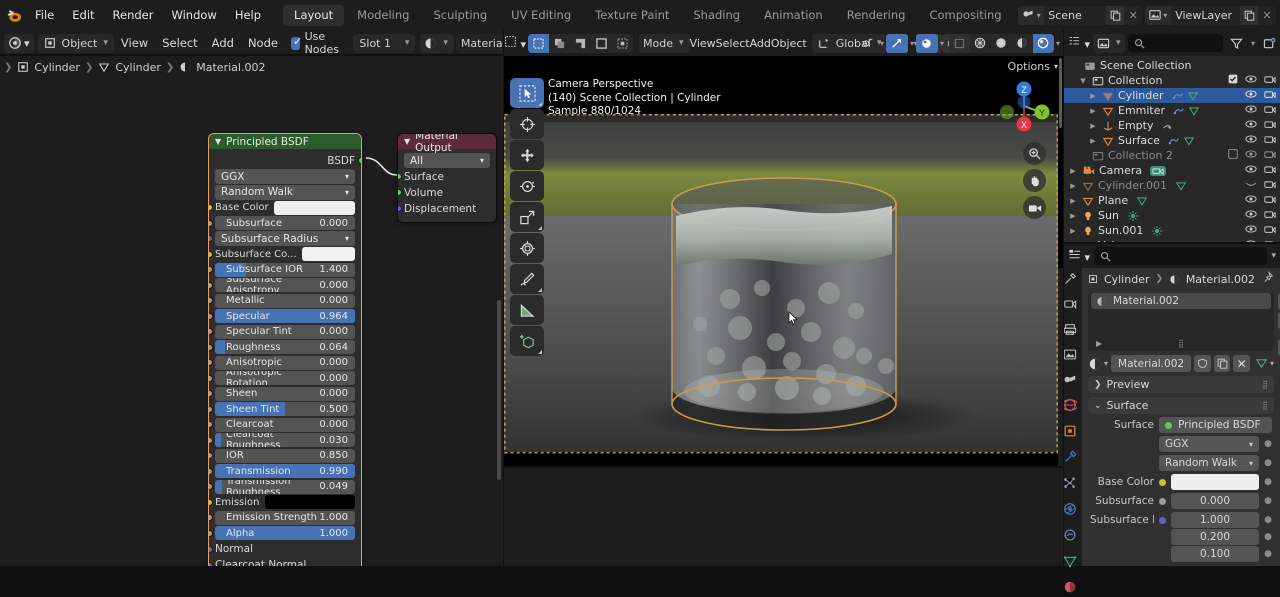 The height and width of the screenshot is (597, 1280). I want to click on workspace-tab-rendering: Rendering, so click(876, 15).